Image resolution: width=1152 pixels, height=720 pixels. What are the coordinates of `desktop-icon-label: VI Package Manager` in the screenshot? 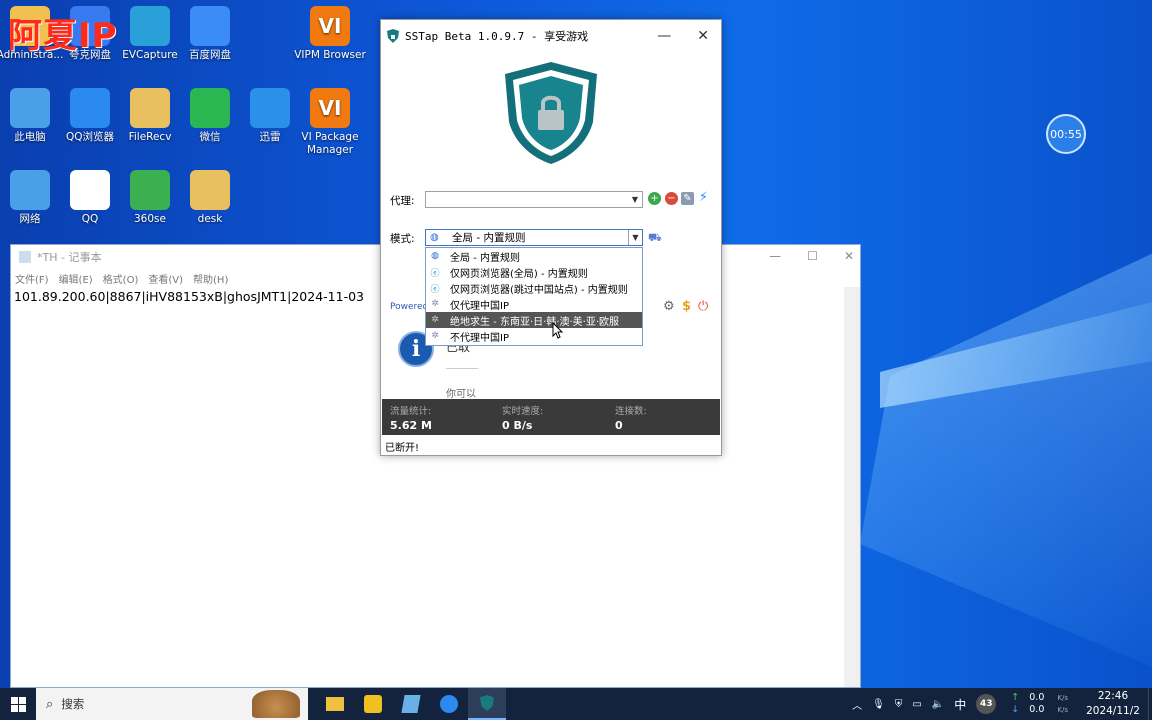 It's located at (330, 143).